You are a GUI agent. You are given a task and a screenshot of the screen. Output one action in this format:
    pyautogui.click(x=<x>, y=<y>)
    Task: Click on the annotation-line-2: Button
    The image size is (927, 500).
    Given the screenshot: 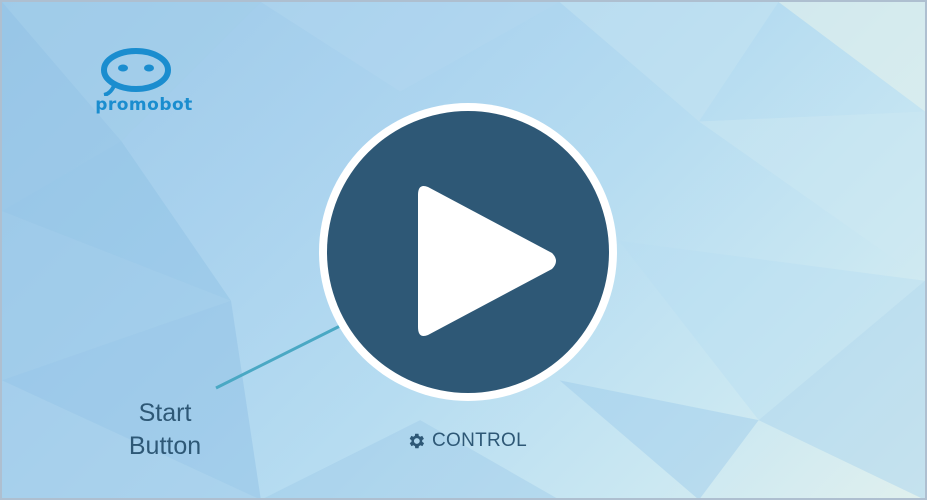 What is the action you would take?
    pyautogui.click(x=165, y=446)
    